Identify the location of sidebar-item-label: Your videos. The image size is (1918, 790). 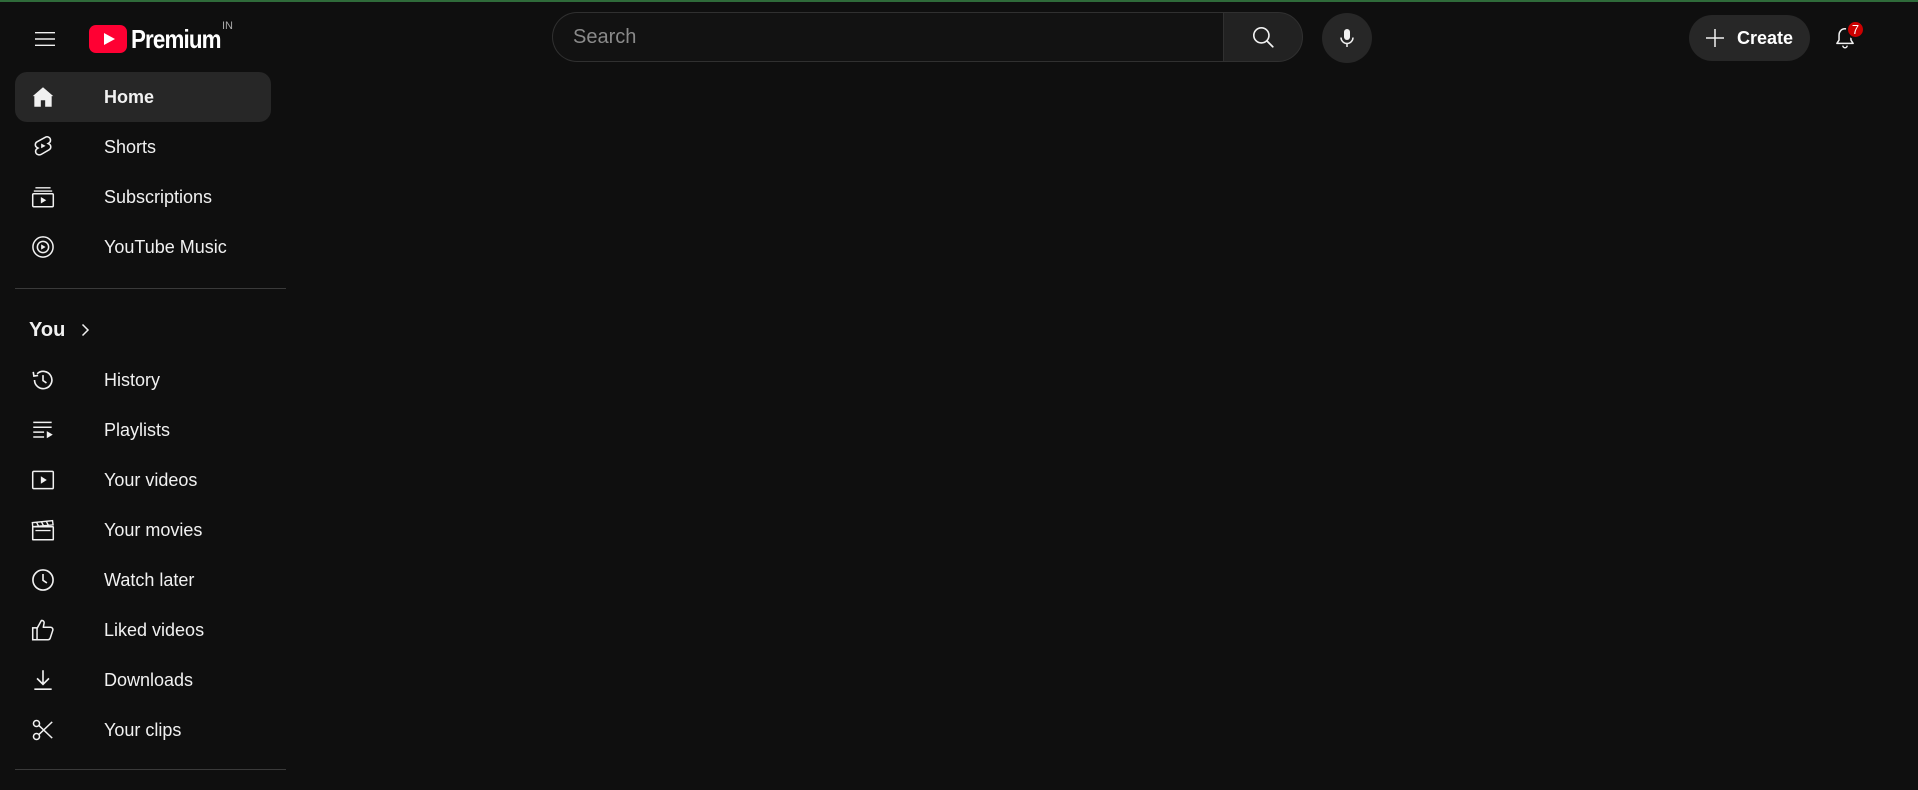
(151, 479).